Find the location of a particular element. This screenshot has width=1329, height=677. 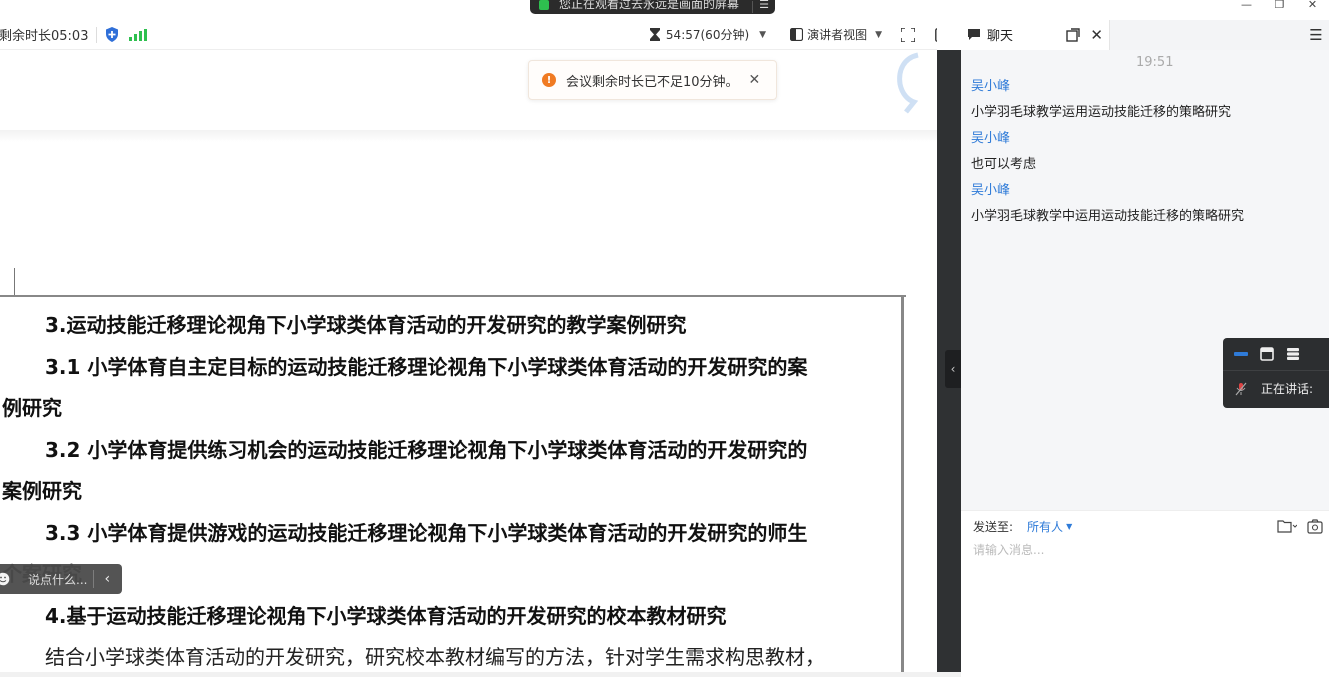

message-text: 也可以考虑 is located at coordinates (1004, 164).